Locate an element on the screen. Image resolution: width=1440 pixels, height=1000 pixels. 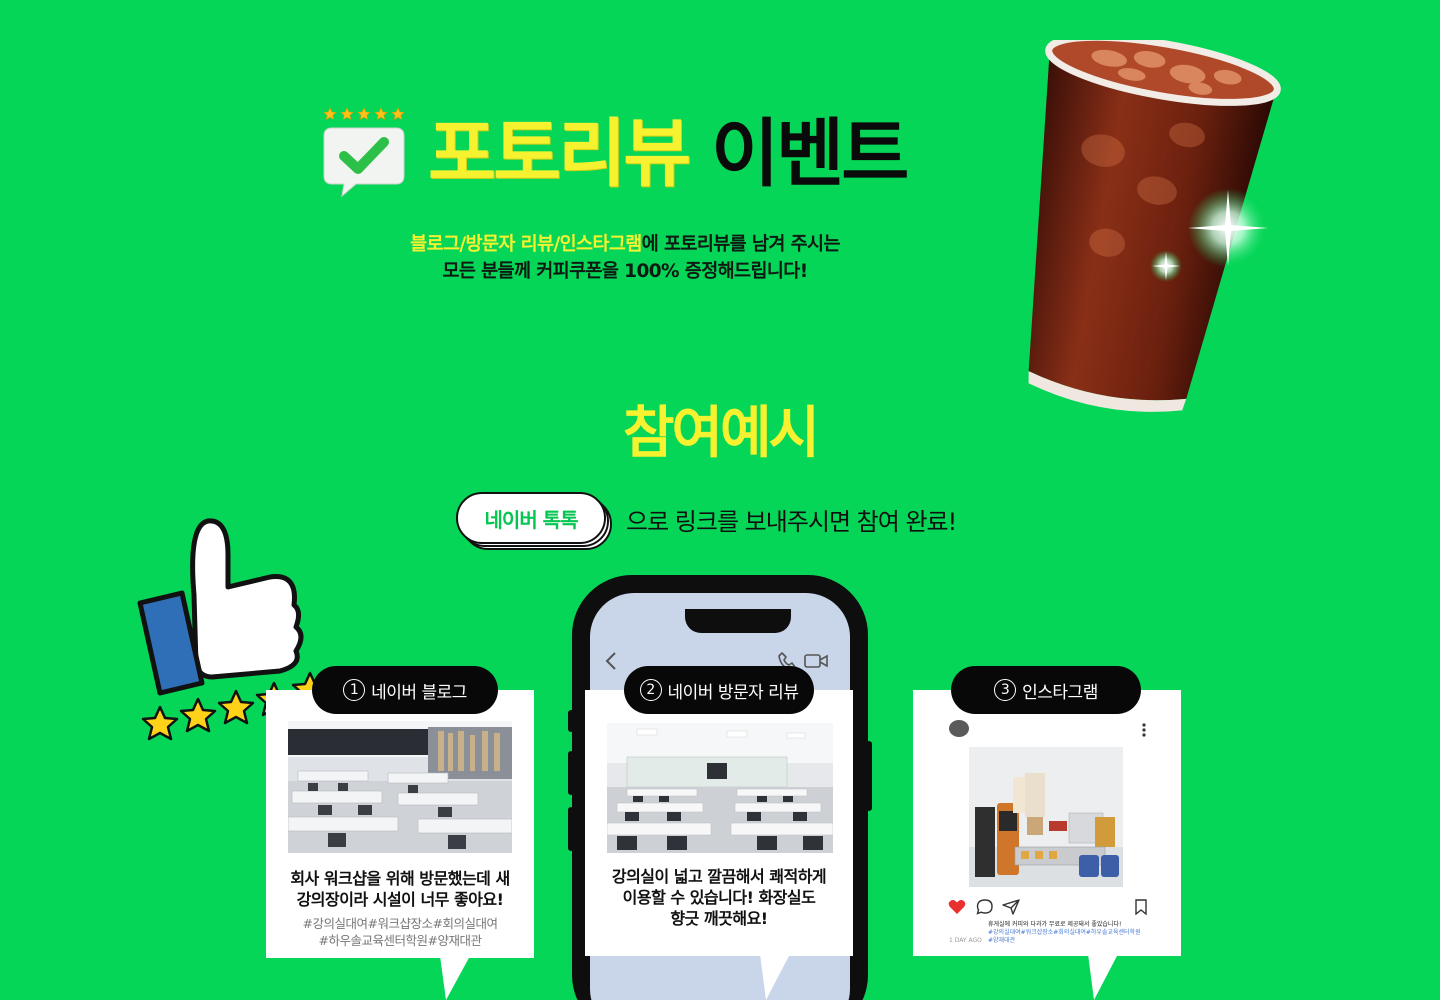
subtitle-line1: 에 포토리뷰를 남겨 주시는 is located at coordinates (741, 244).